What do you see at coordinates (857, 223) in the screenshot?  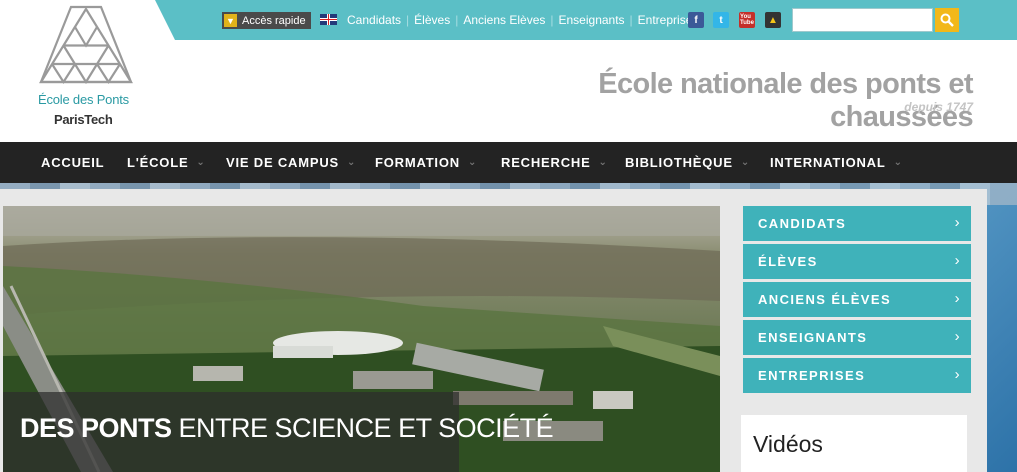 I see `side-link-candidats: CANDIDATS ›` at bounding box center [857, 223].